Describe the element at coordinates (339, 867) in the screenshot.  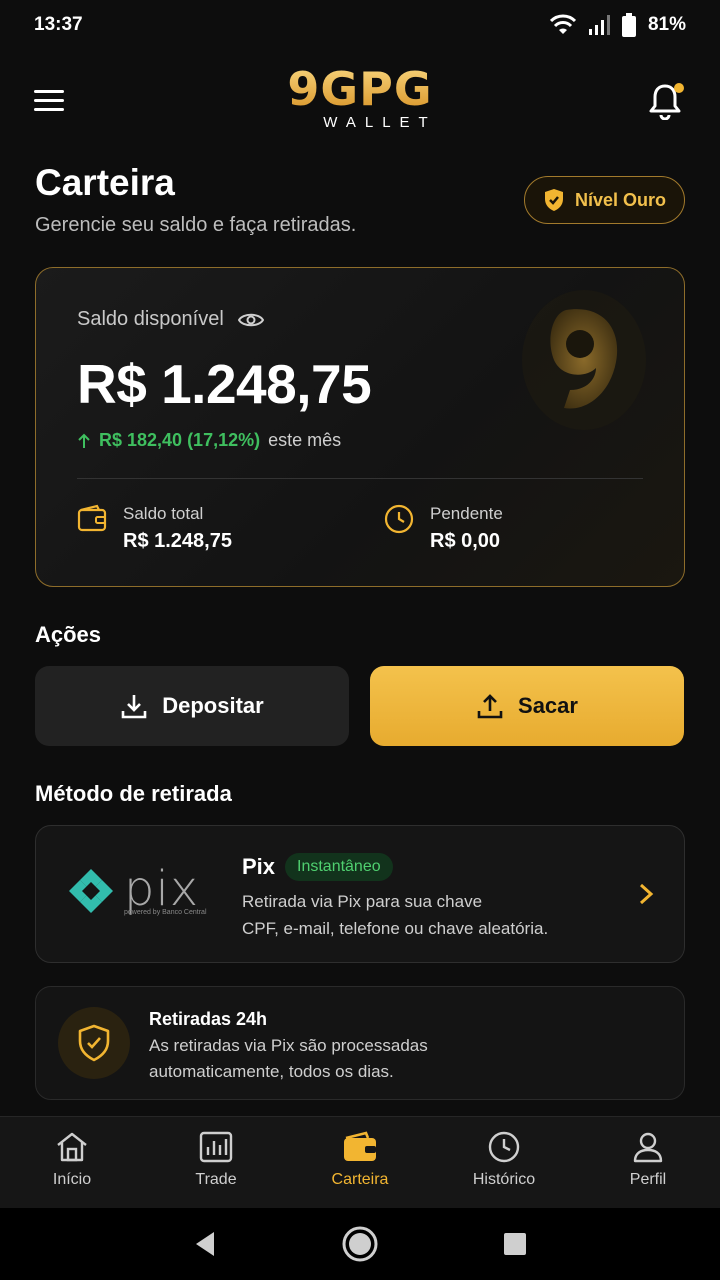
I see `instant-badge: Instantâneo` at that location.